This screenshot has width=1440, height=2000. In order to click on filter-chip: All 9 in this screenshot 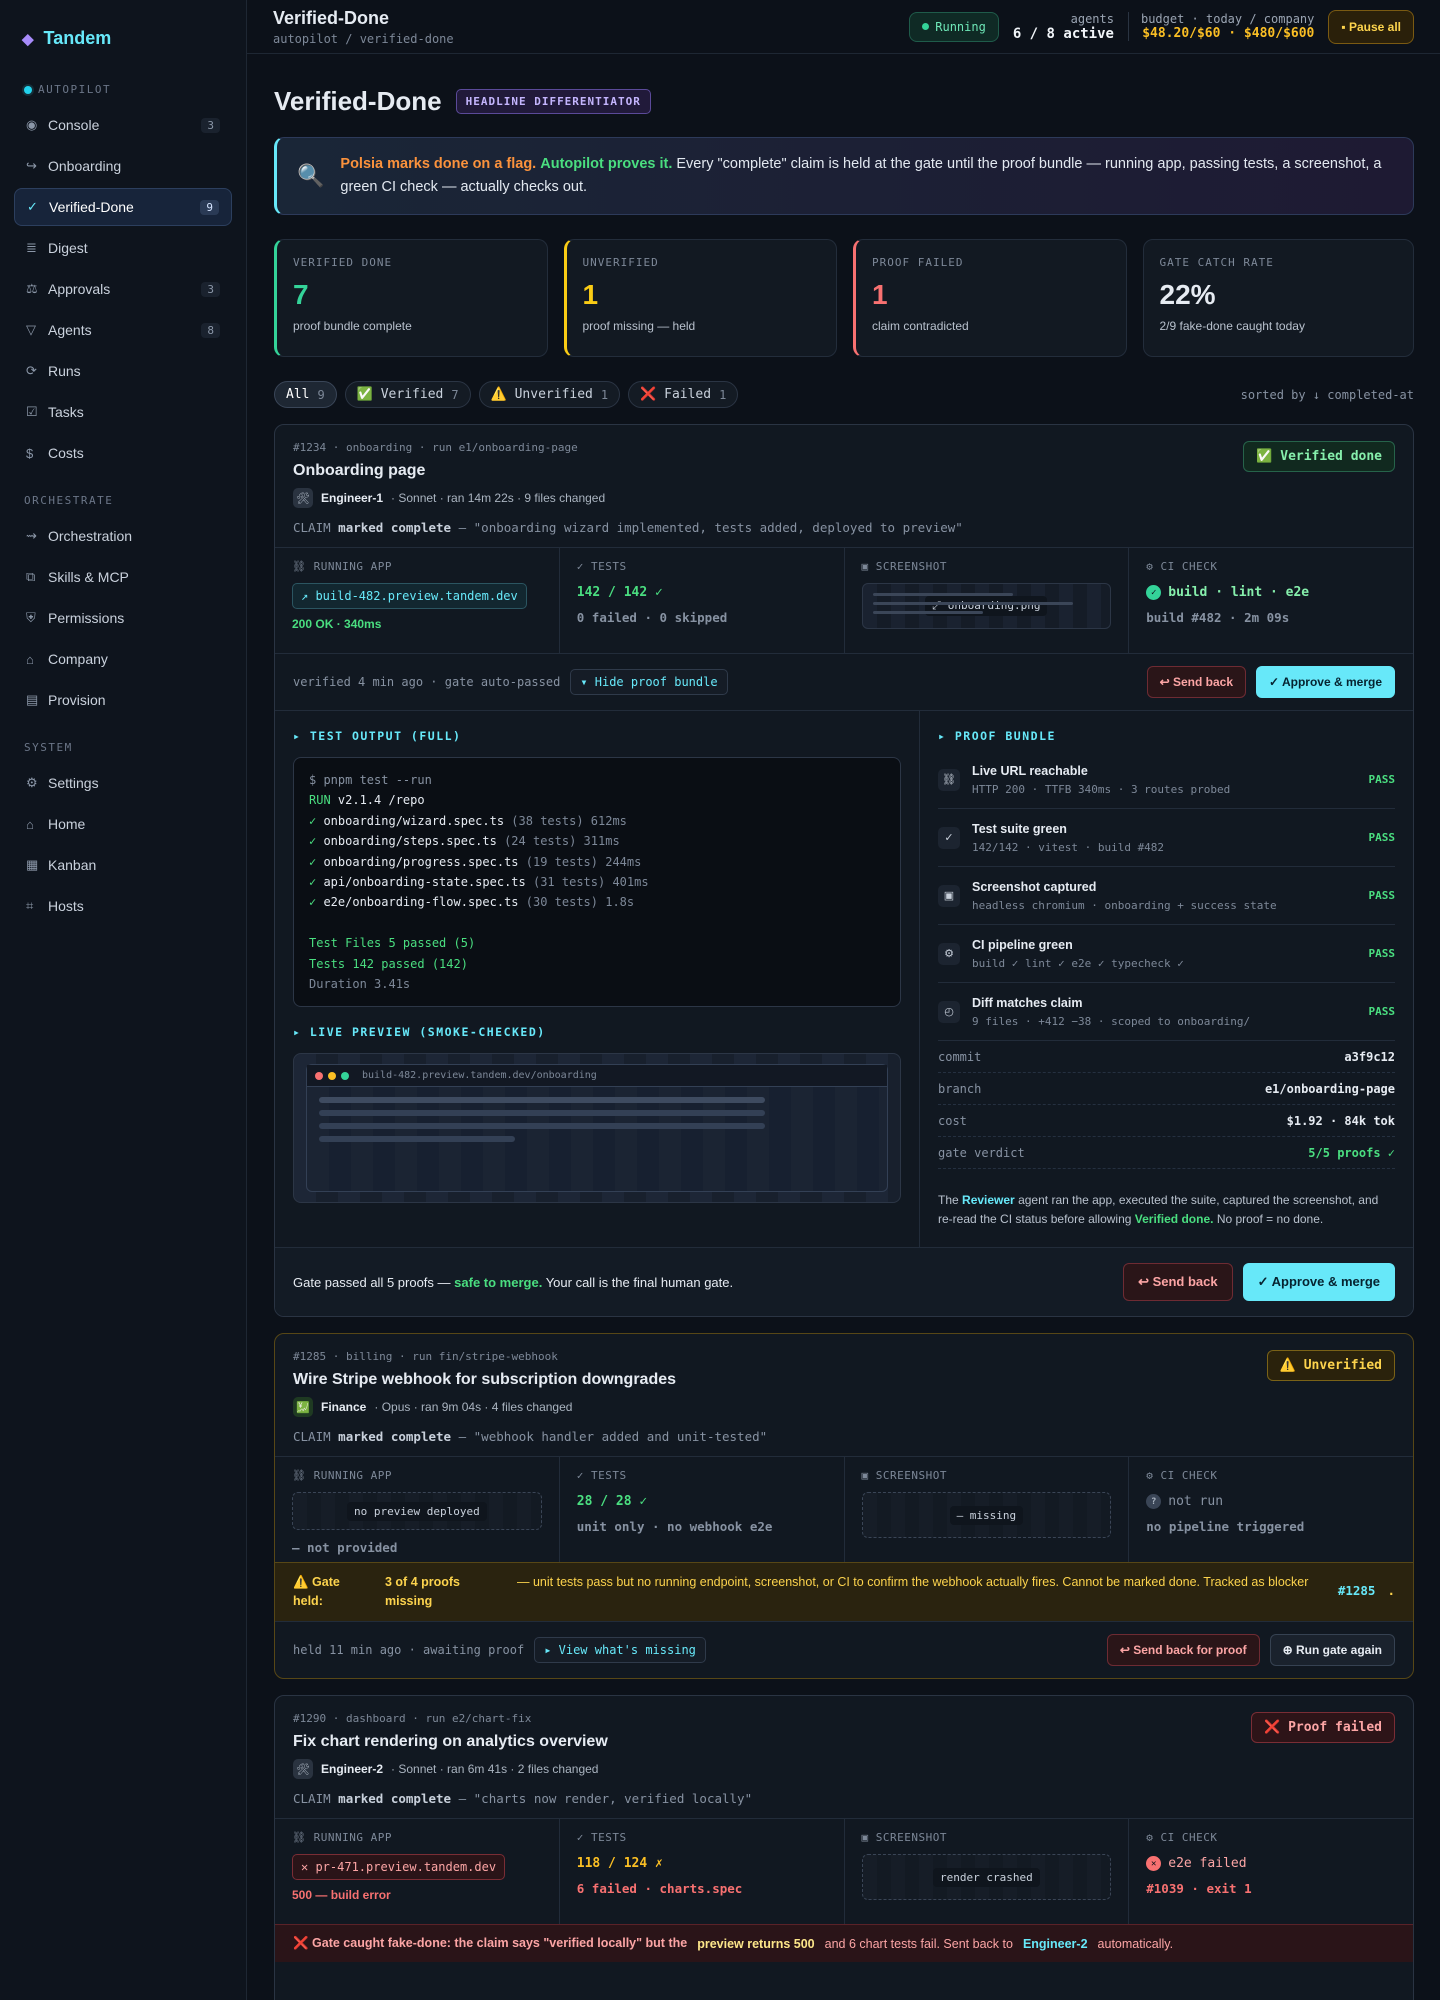, I will do `click(305, 394)`.